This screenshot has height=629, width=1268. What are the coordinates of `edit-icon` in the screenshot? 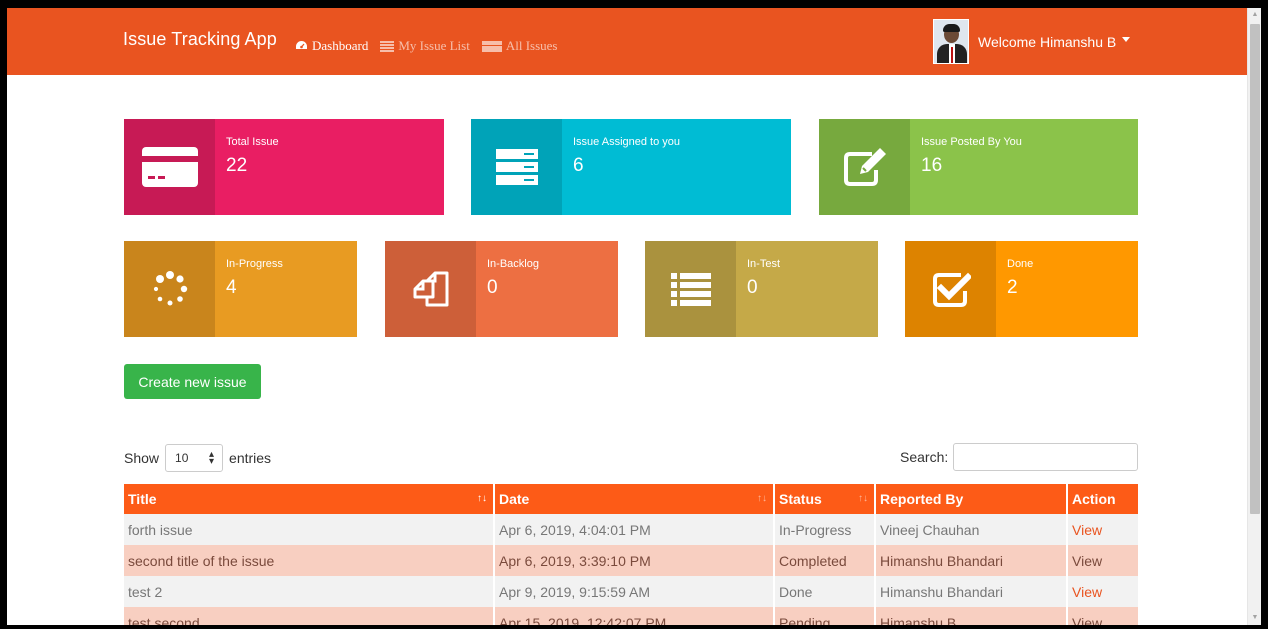 It's located at (864, 167).